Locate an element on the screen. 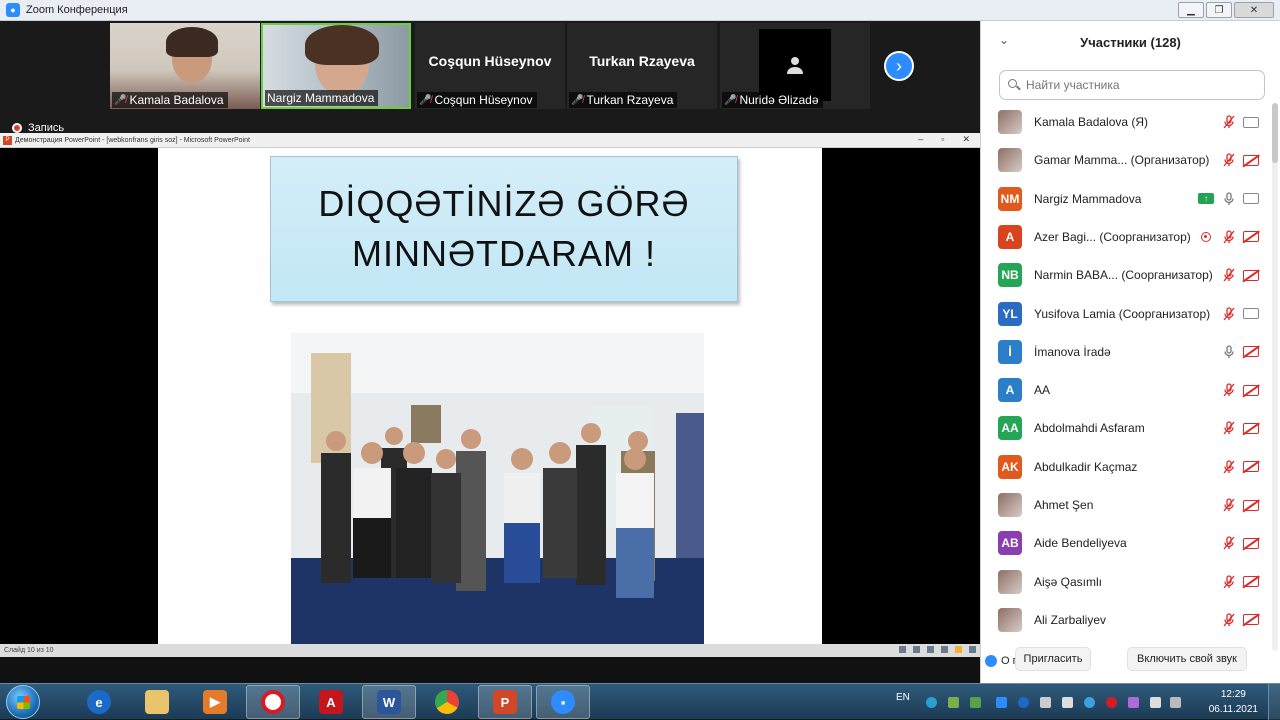  bluetooth-icon is located at coordinates (1023, 702).